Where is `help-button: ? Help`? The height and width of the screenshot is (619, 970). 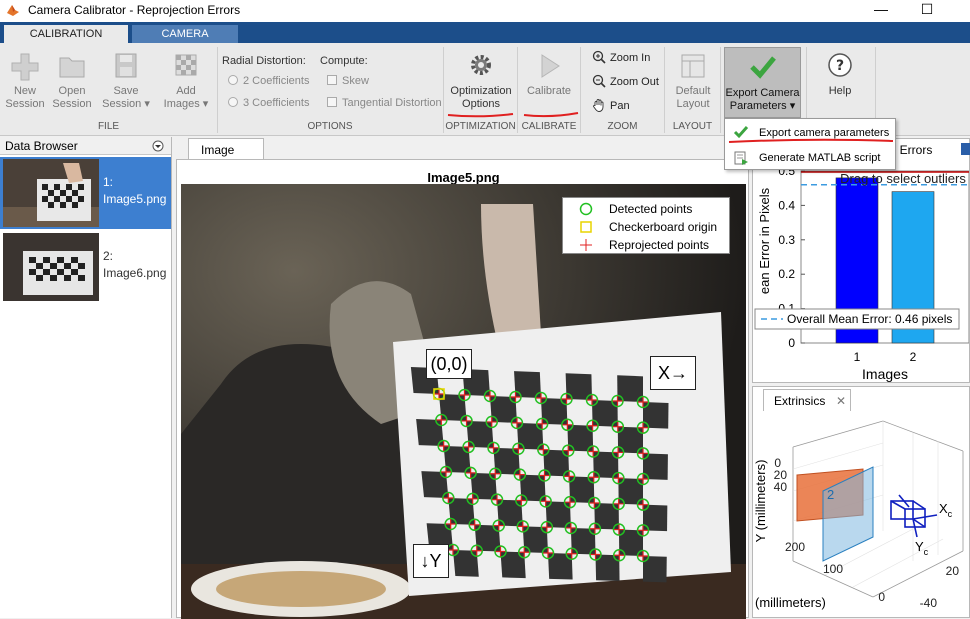 help-button: ? Help is located at coordinates (840, 74).